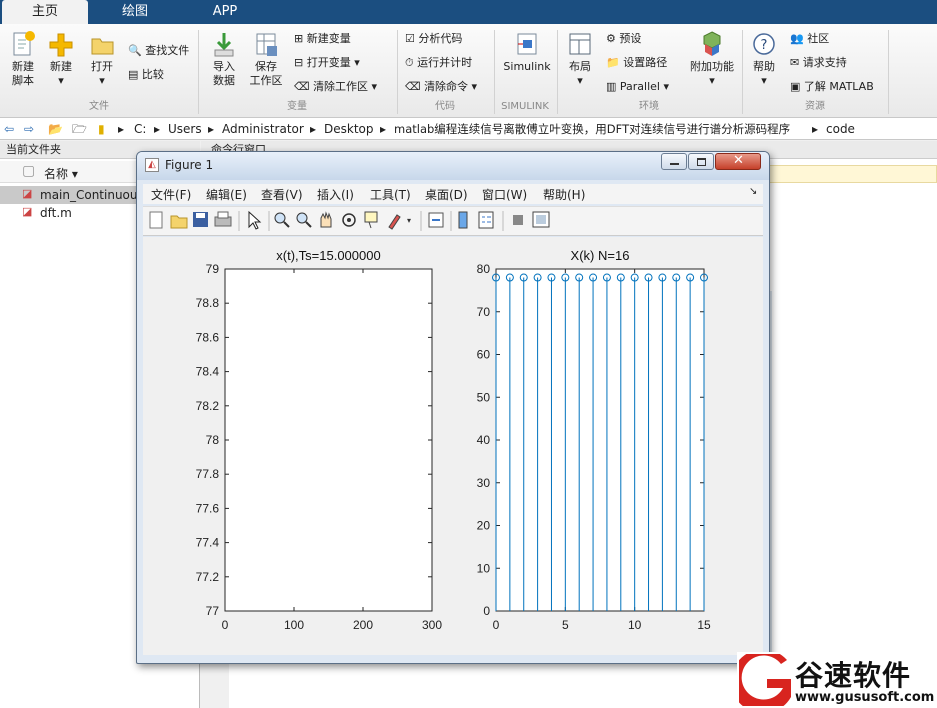 The height and width of the screenshot is (708, 937). Describe the element at coordinates (55, 129) in the screenshot. I see `up-folder-icon: 📂` at that location.